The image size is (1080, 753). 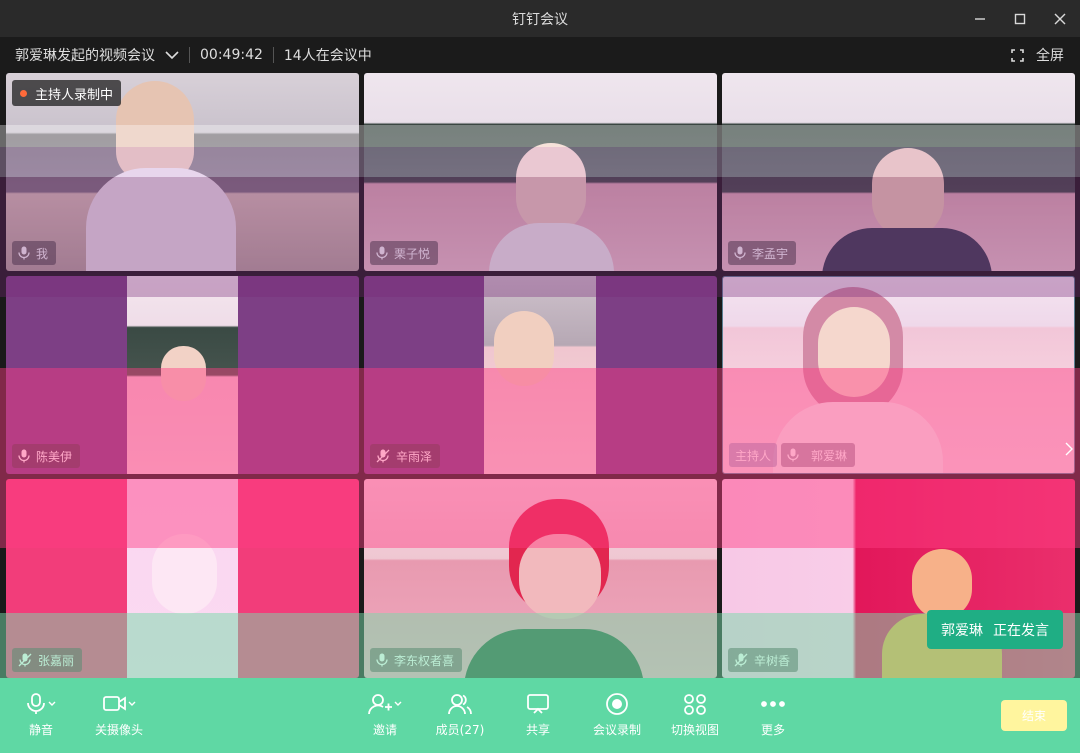 I want to click on invite-button: 邀请, so click(x=385, y=715).